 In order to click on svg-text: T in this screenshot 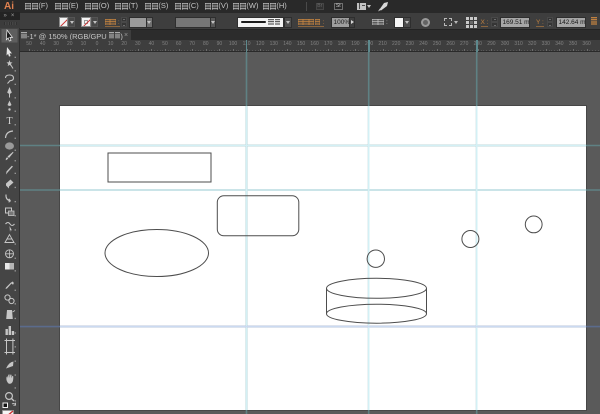, I will do `click(9, 121)`.